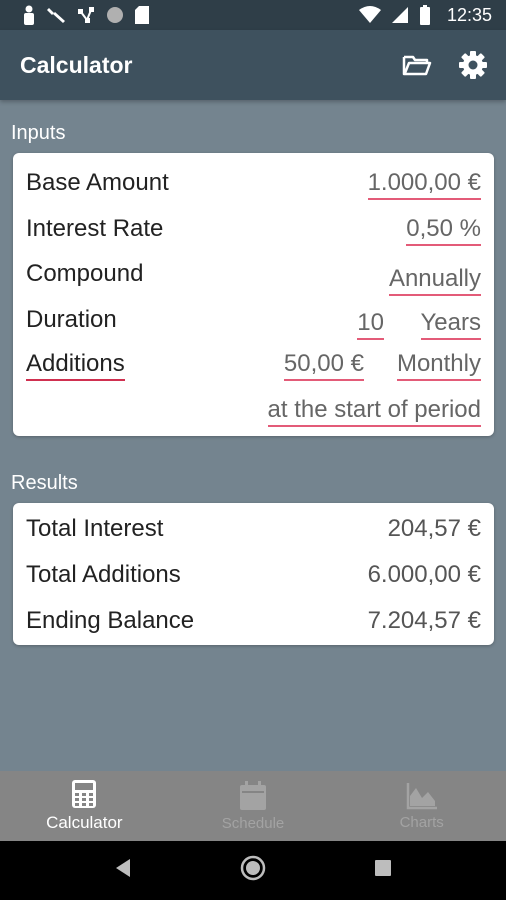  Describe the element at coordinates (84, 794) in the screenshot. I see `calculator-icon` at that location.